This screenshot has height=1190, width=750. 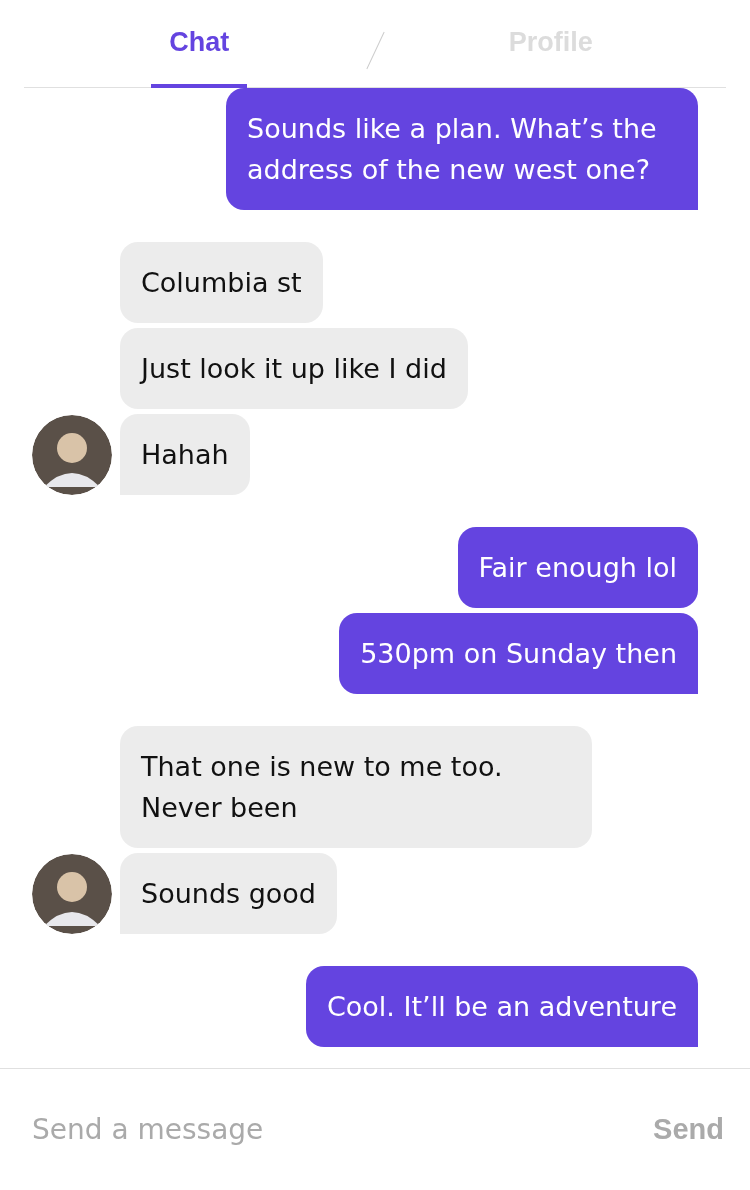 What do you see at coordinates (343, 1129) in the screenshot?
I see `message-input: Send a message` at bounding box center [343, 1129].